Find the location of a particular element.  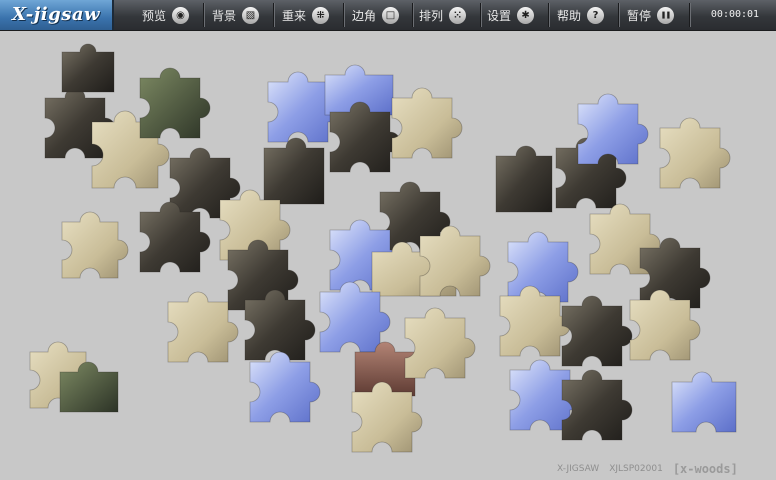

pause-icon: ❚❚ is located at coordinates (666, 15).